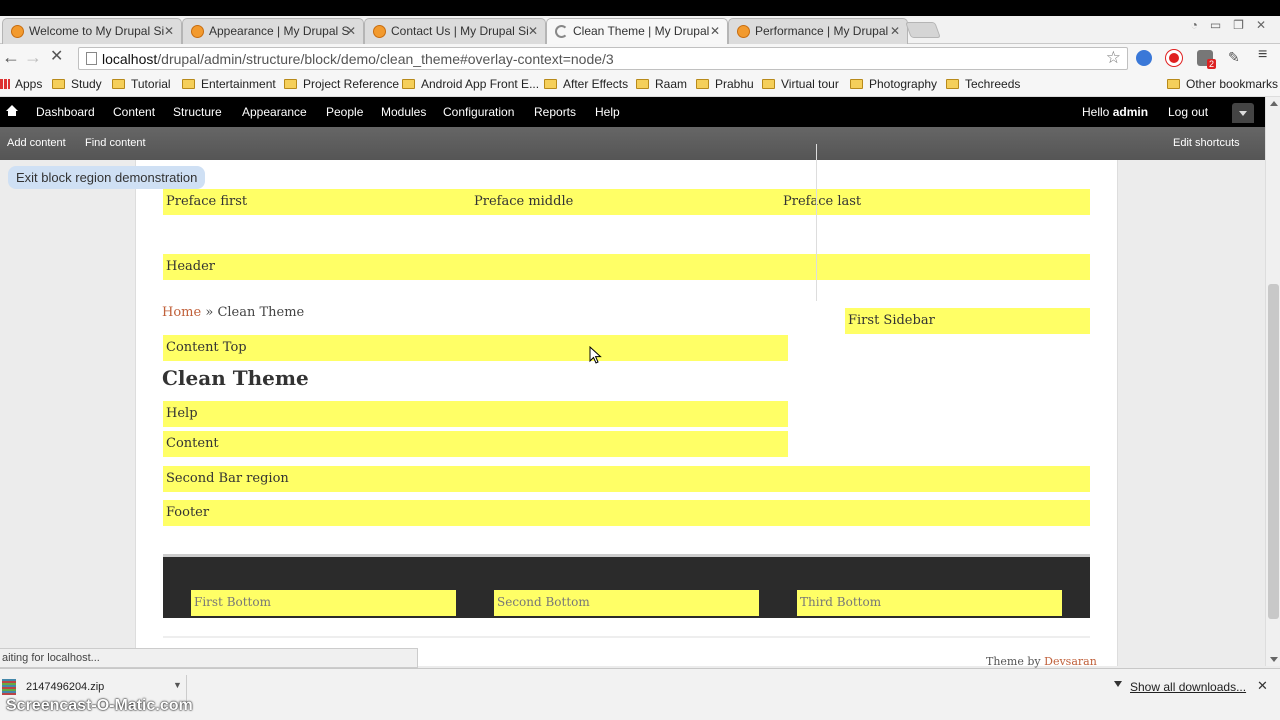 This screenshot has height=720, width=1280. What do you see at coordinates (478, 112) in the screenshot?
I see `toolbar-configuration: Configuration` at bounding box center [478, 112].